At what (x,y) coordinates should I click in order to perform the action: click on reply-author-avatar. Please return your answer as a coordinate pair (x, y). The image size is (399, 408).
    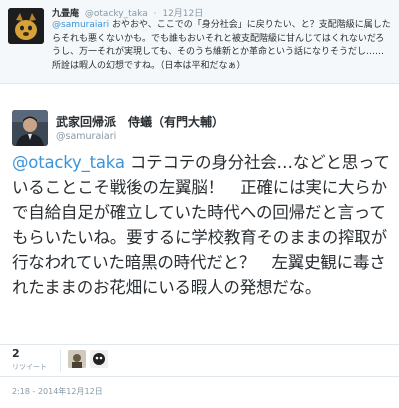
    Looking at the image, I should click on (26, 26).